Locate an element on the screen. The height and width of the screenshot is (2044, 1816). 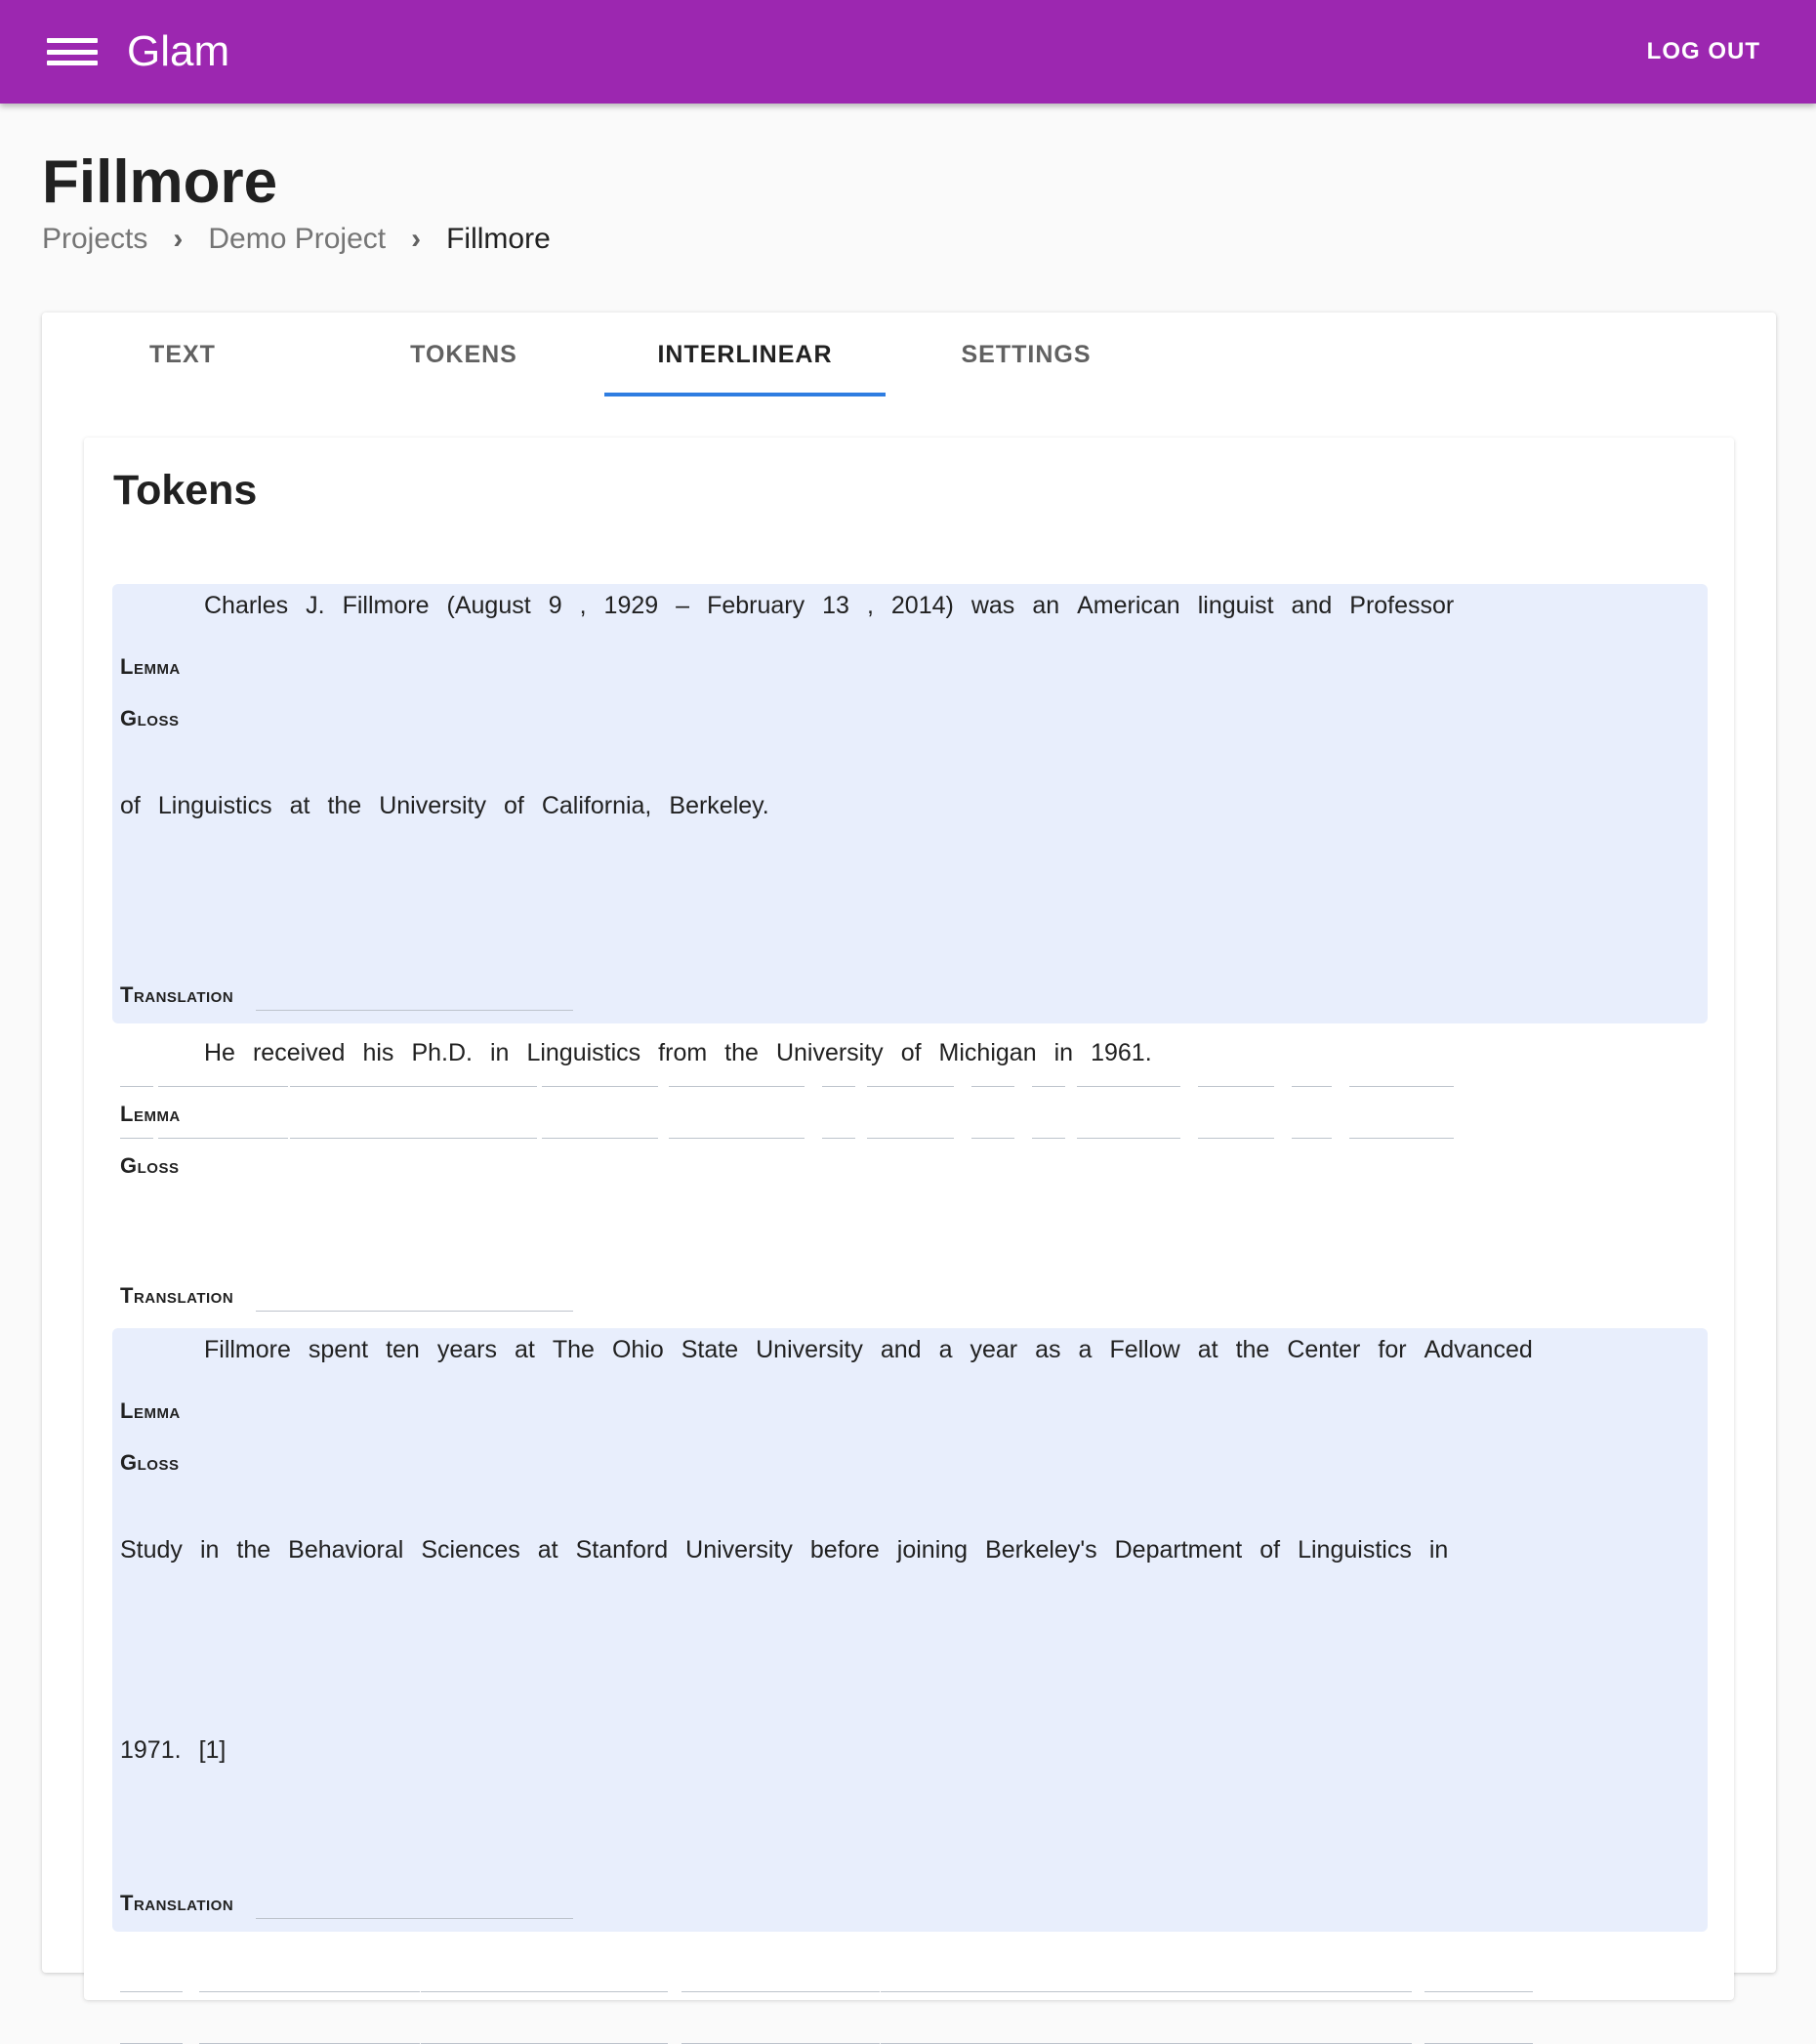
token: linguist is located at coordinates (1236, 606).